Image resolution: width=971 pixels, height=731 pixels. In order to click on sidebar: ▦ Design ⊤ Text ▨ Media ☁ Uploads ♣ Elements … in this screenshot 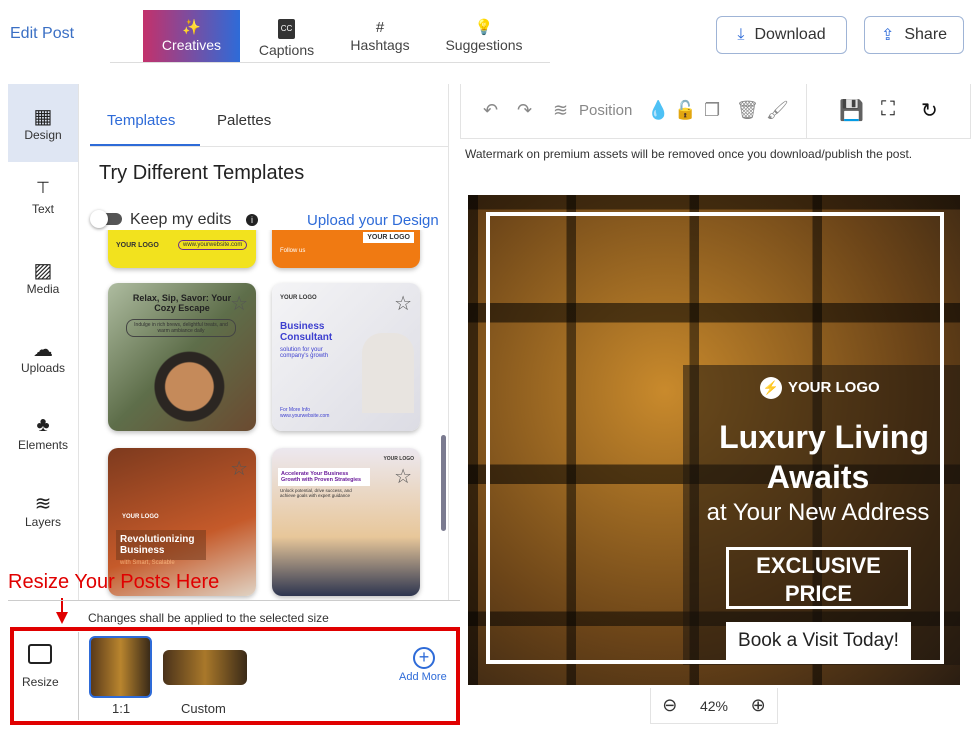, I will do `click(43, 342)`.